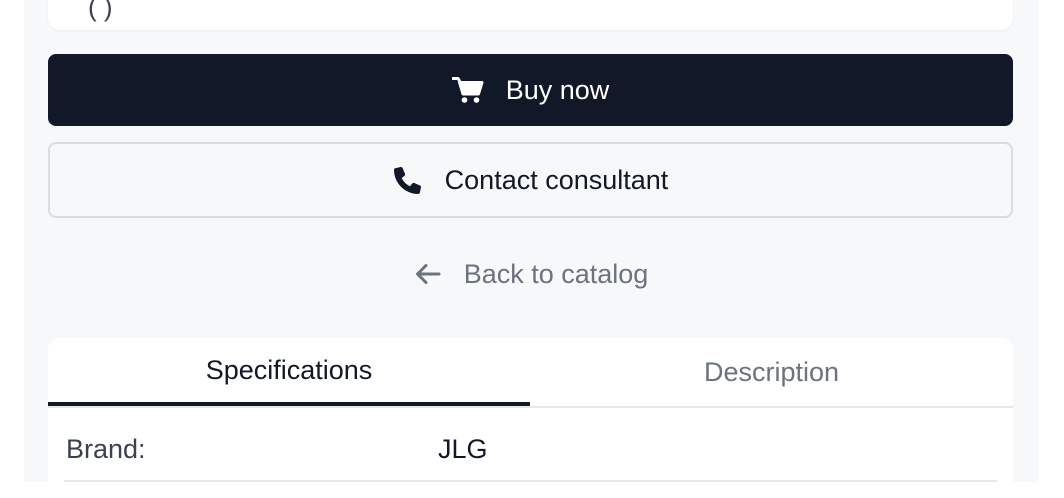 The width and height of the screenshot is (1064, 498). What do you see at coordinates (530, 15) in the screenshot?
I see `product-info-card: ( )` at bounding box center [530, 15].